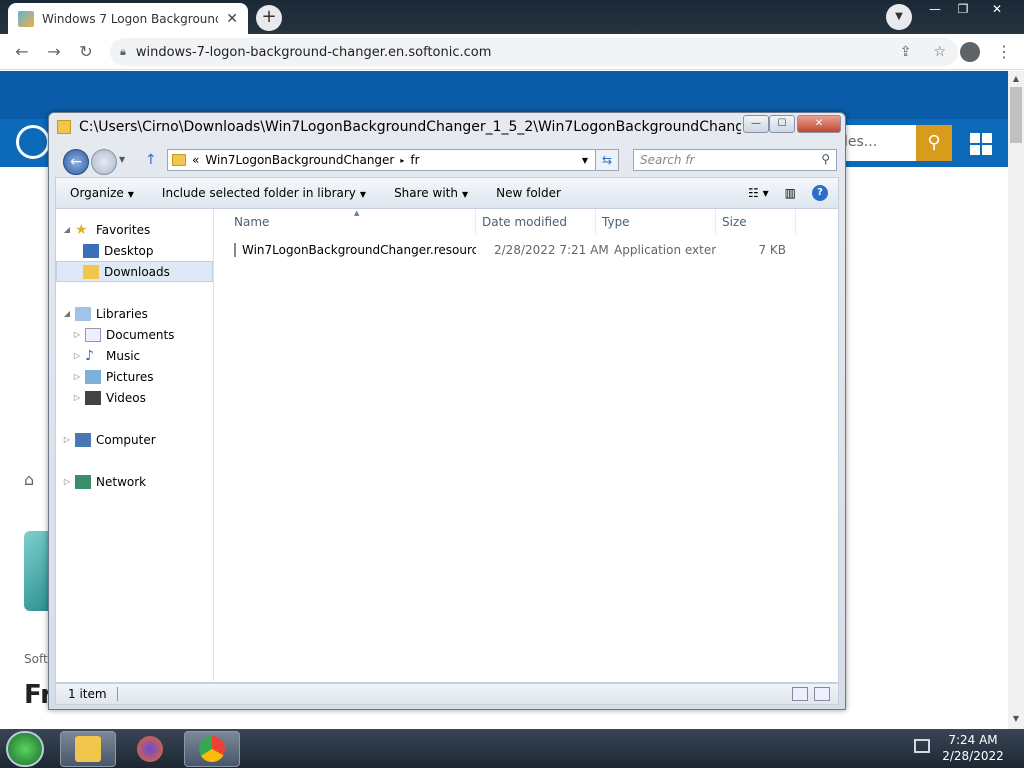 Image resolution: width=1024 pixels, height=768 pixels. I want to click on up-arrow-icon: ↑, so click(151, 160).